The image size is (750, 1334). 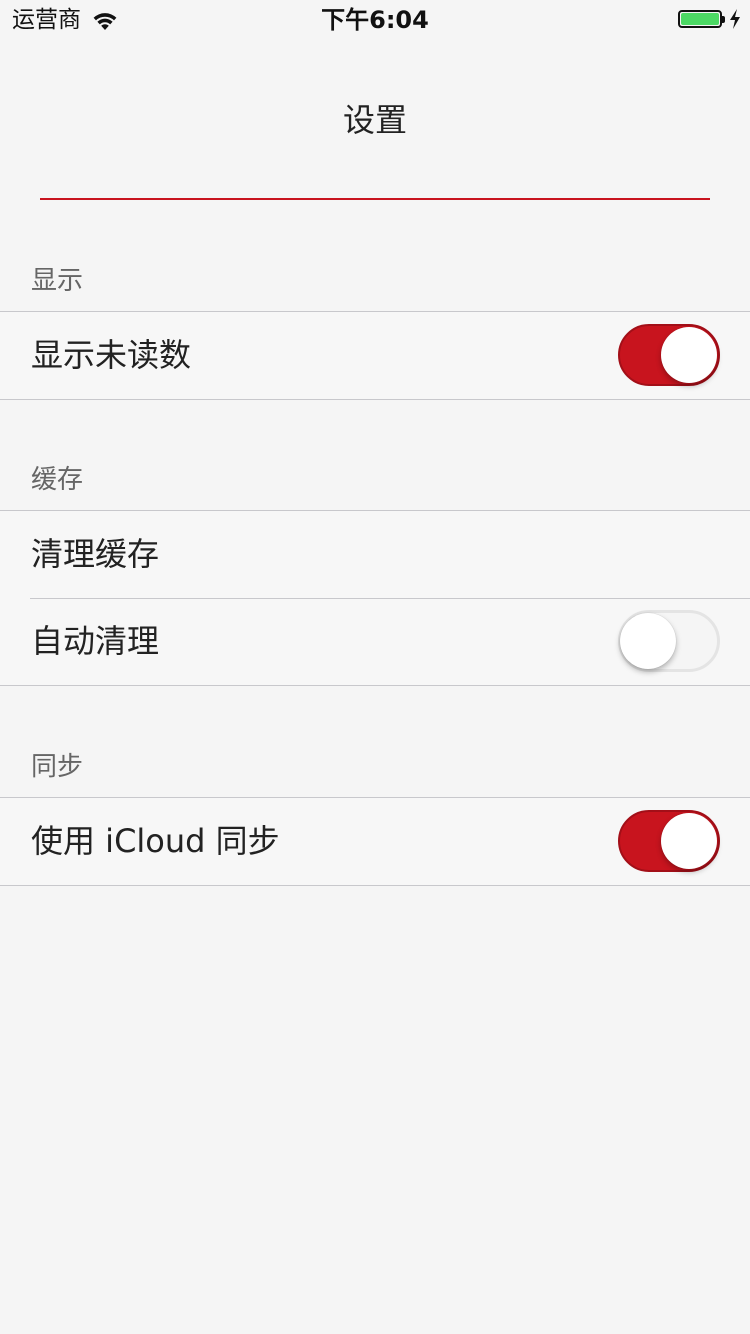 I want to click on status-right, so click(x=710, y=19).